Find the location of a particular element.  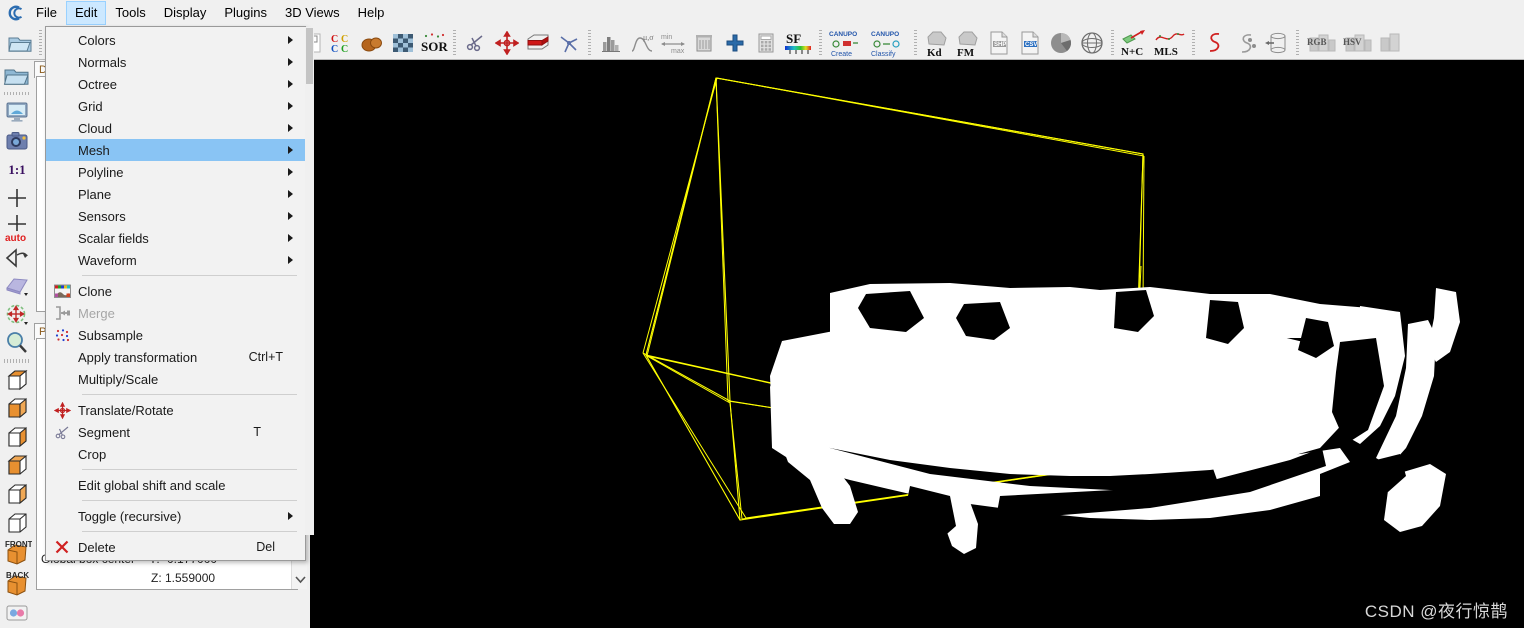

stereo-mode-icon is located at coordinates (17, 614).